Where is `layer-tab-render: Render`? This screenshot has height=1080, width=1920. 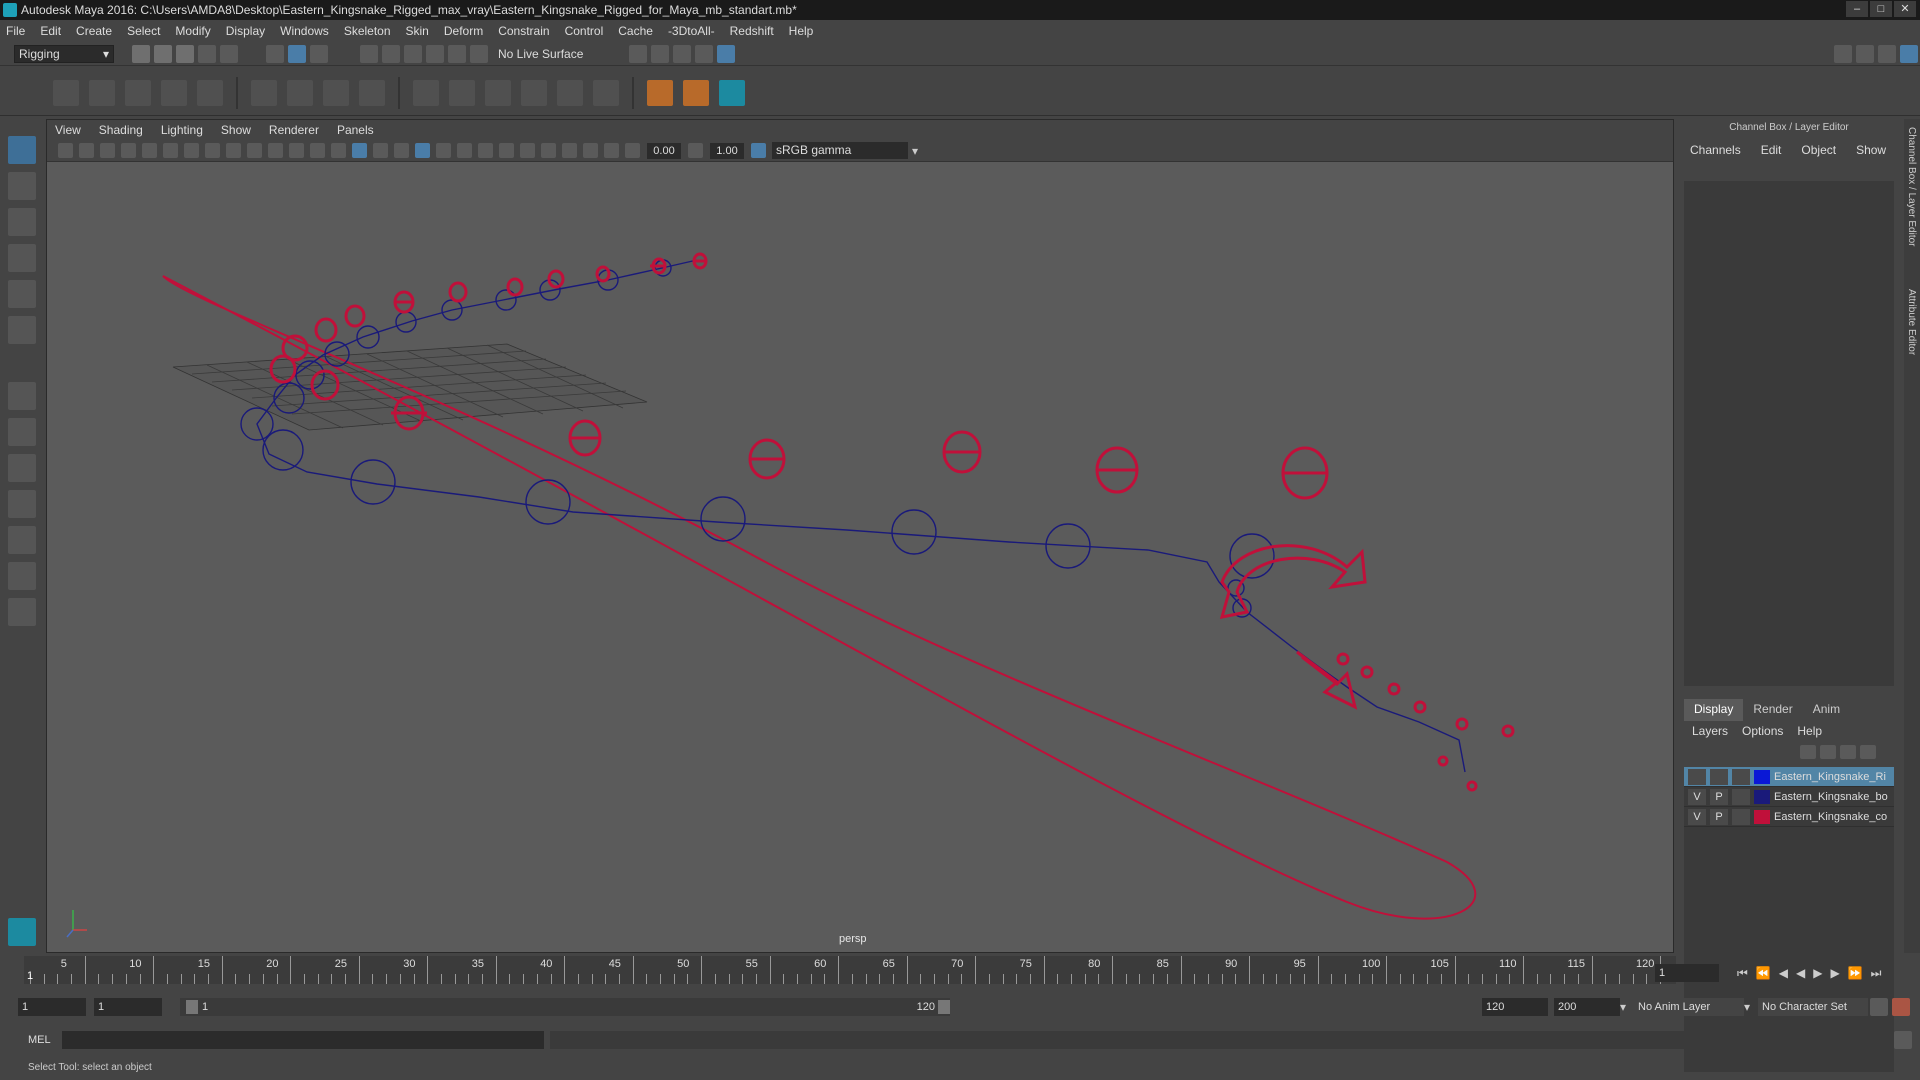
layer-tab-render: Render is located at coordinates (1772, 710).